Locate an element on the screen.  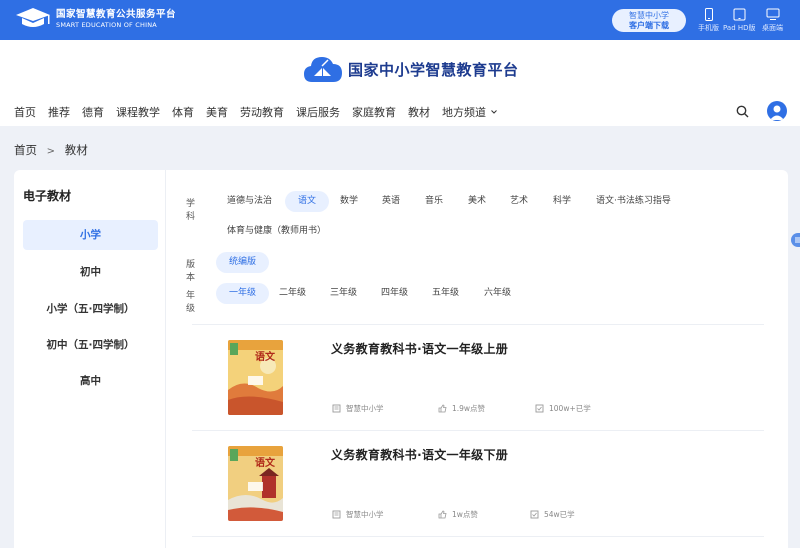
platform-logo-icon is located at coordinates (33, 17).